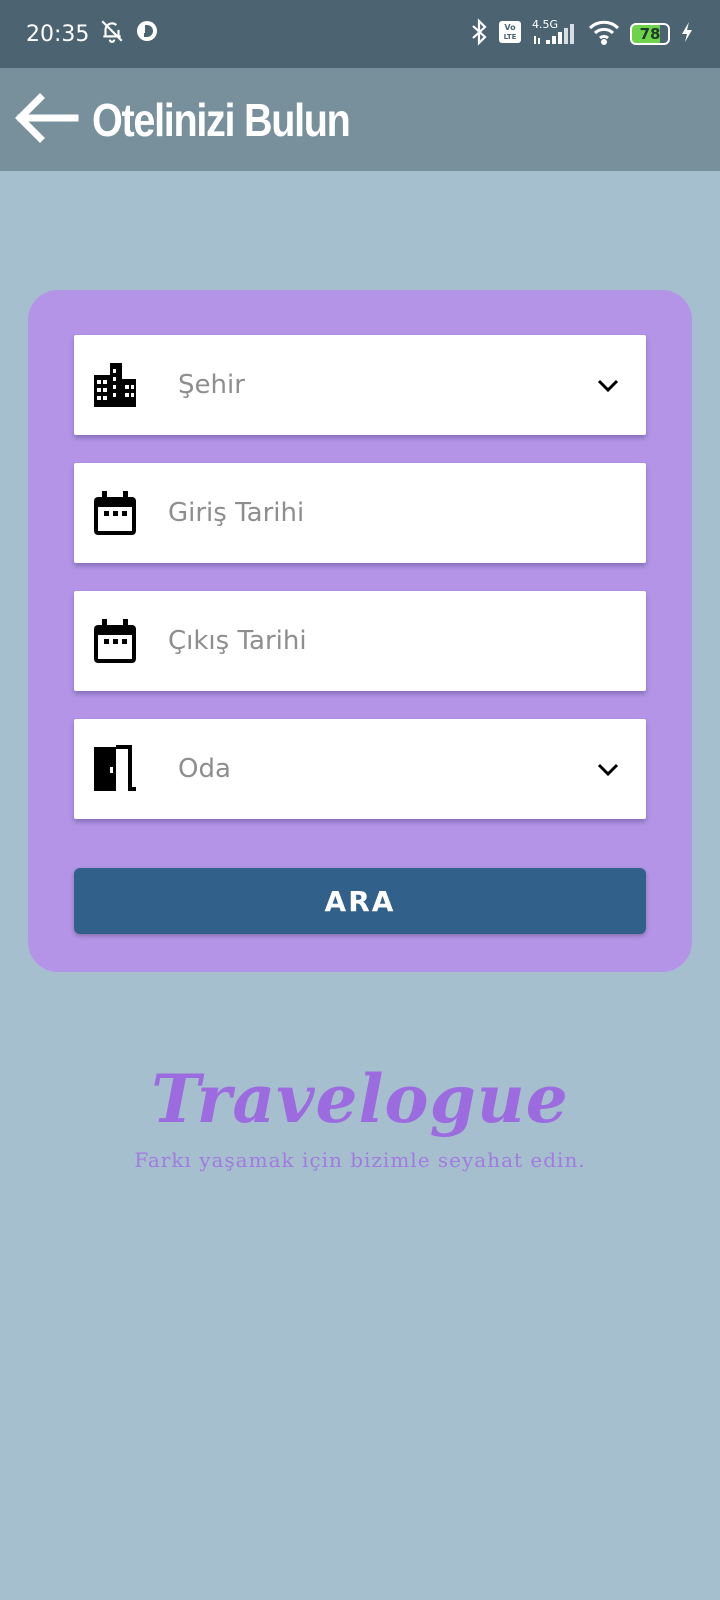 This screenshot has height=1600, width=720. Describe the element at coordinates (147, 34) in the screenshot. I see `app-notification-icon` at that location.